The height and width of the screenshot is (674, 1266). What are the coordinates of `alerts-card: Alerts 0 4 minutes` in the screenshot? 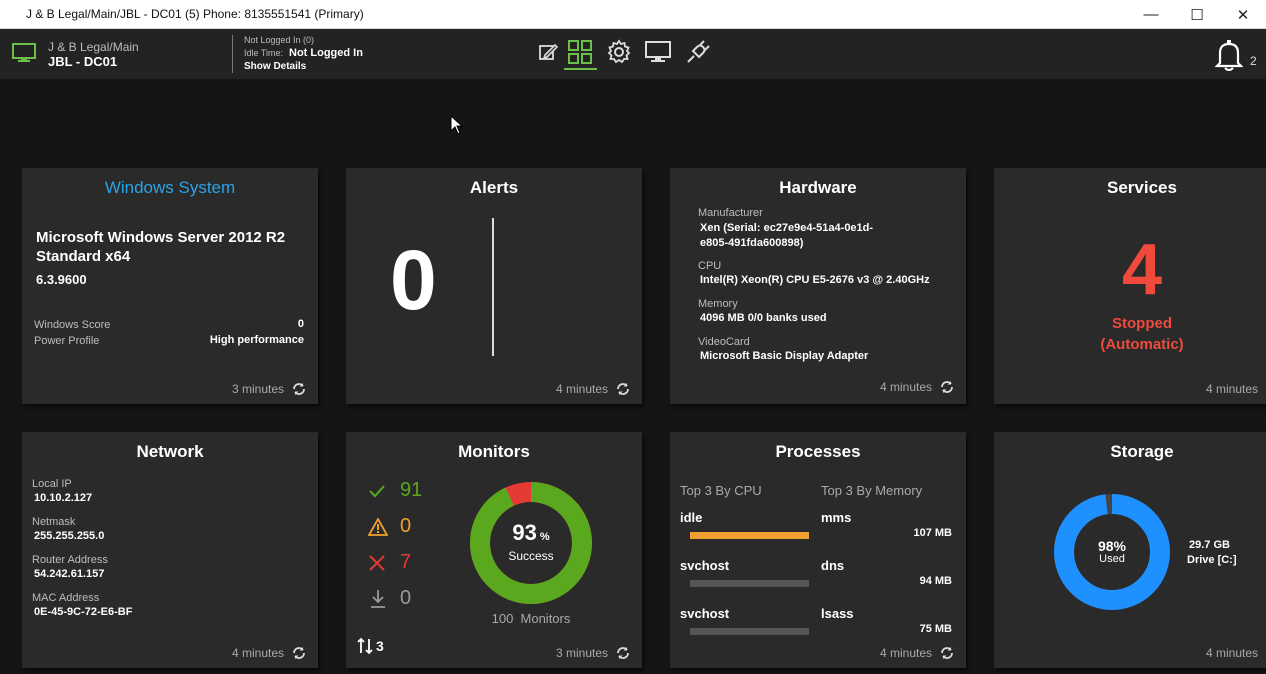 It's located at (494, 286).